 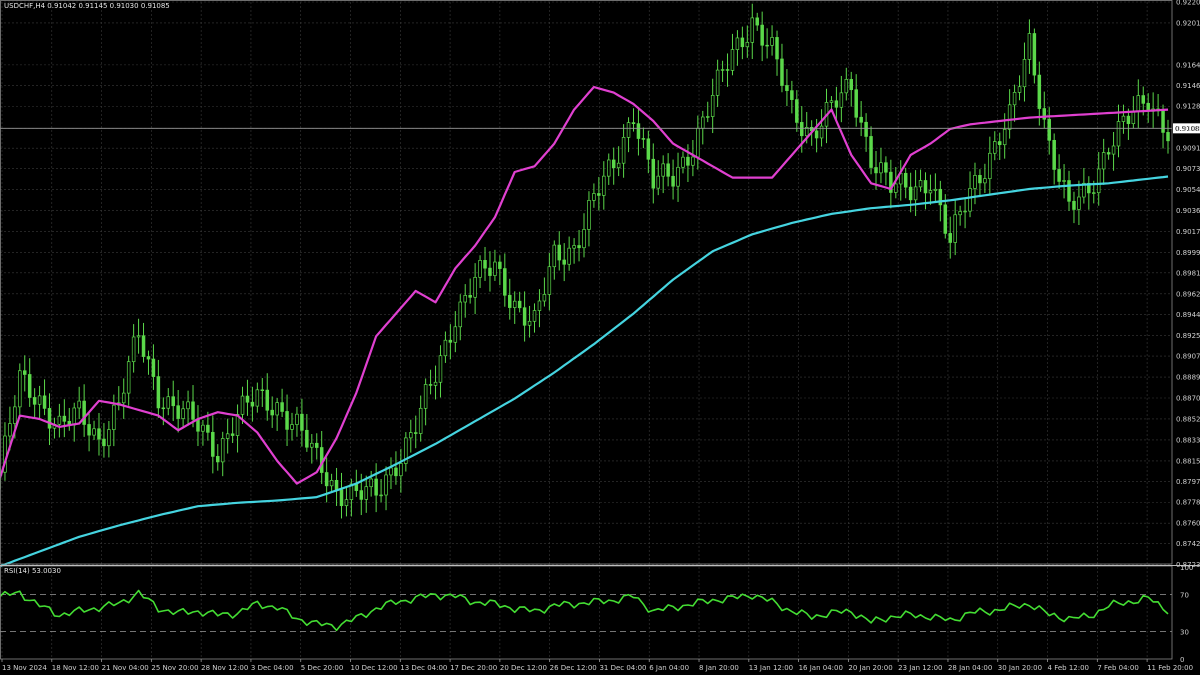 I want to click on rsi-label: RSI(14) 53.0030, so click(x=32, y=571).